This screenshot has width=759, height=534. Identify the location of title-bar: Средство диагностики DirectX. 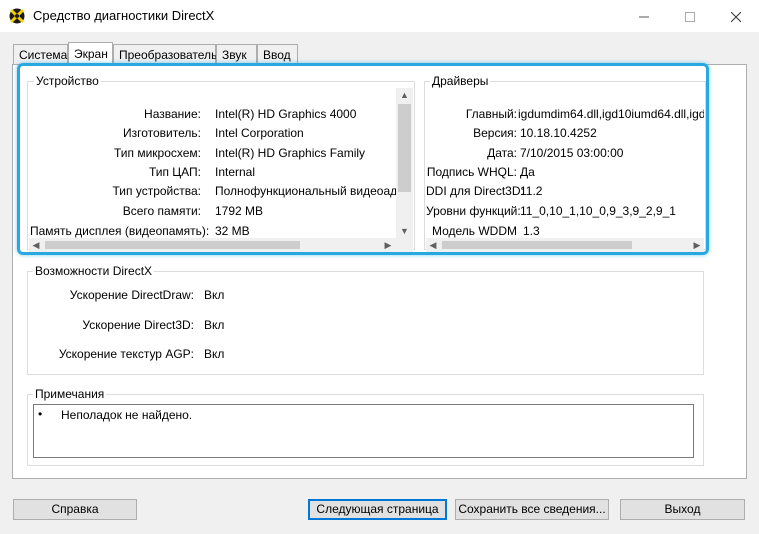
(379, 16).